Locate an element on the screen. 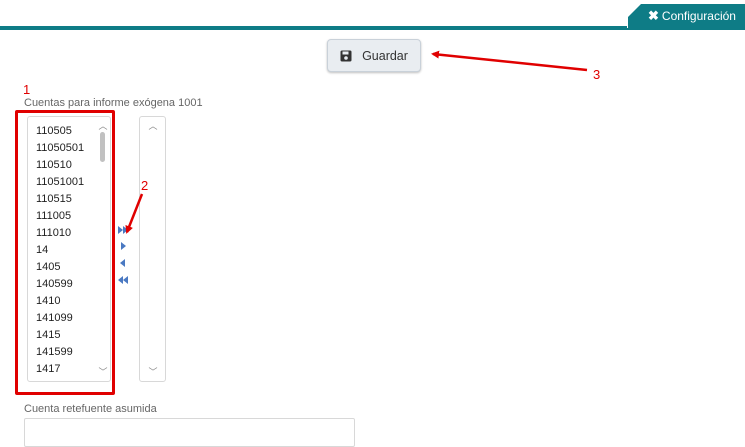 The height and width of the screenshot is (447, 745). save-button: Guardar is located at coordinates (374, 55).